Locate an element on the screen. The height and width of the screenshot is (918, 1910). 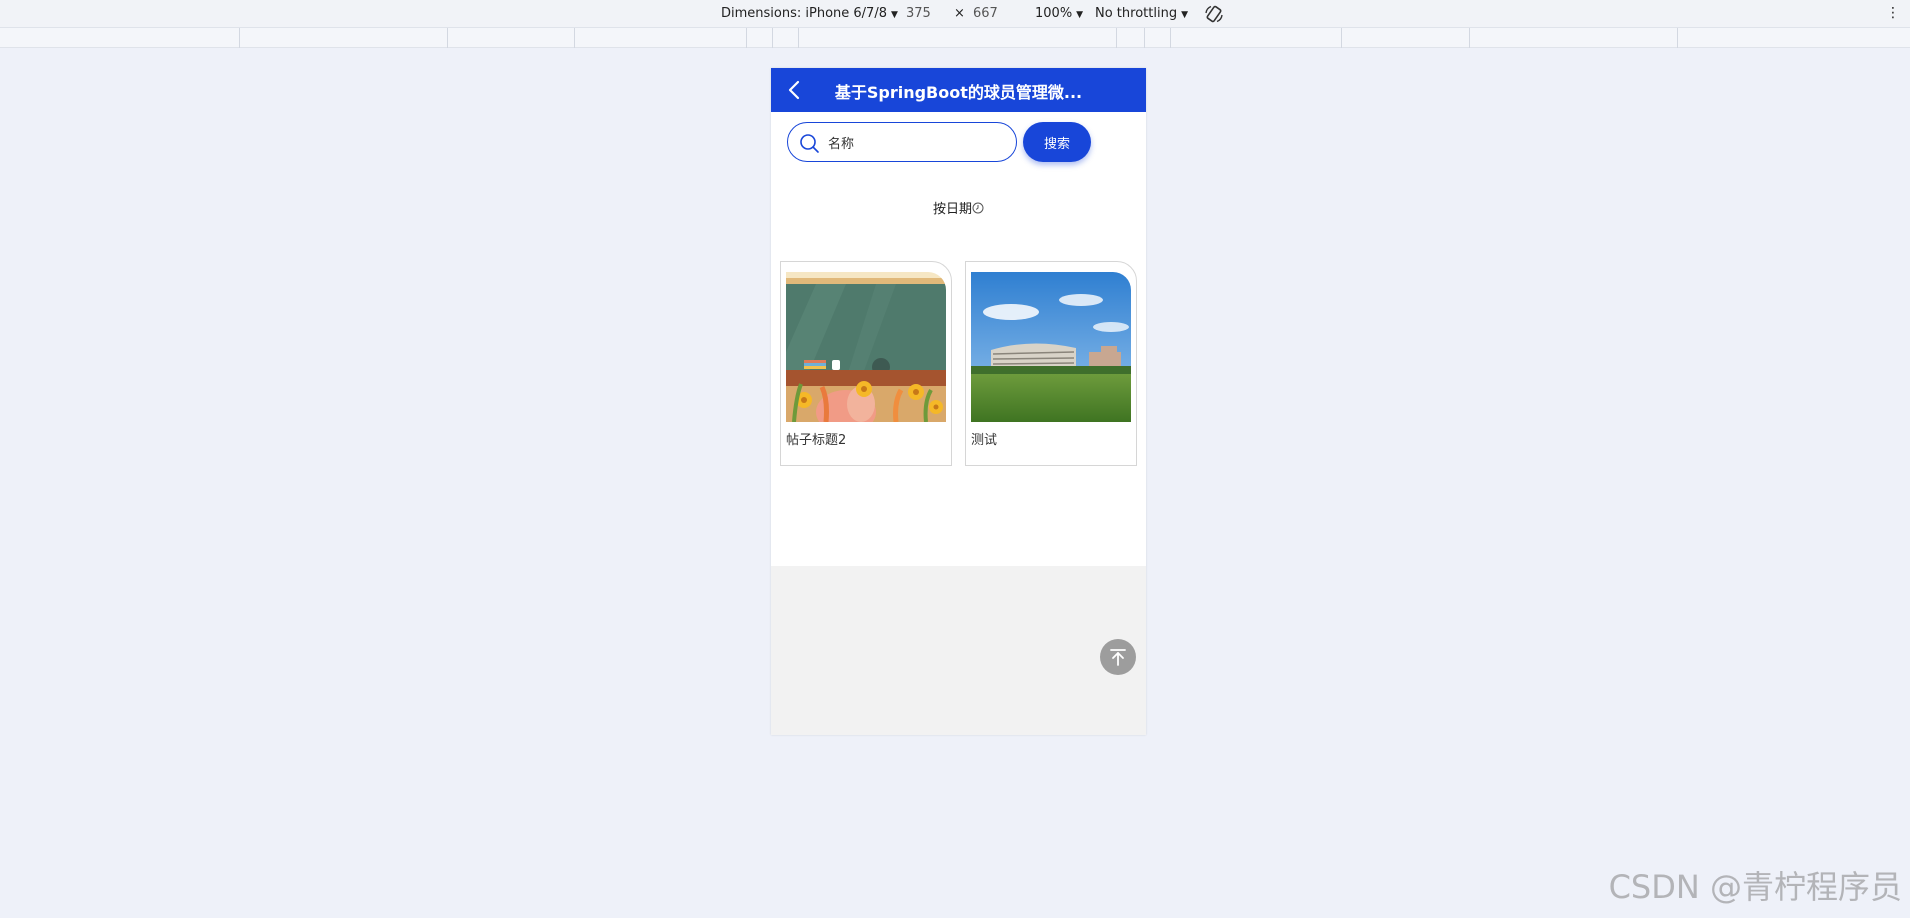
footer-area is located at coordinates (958, 650).